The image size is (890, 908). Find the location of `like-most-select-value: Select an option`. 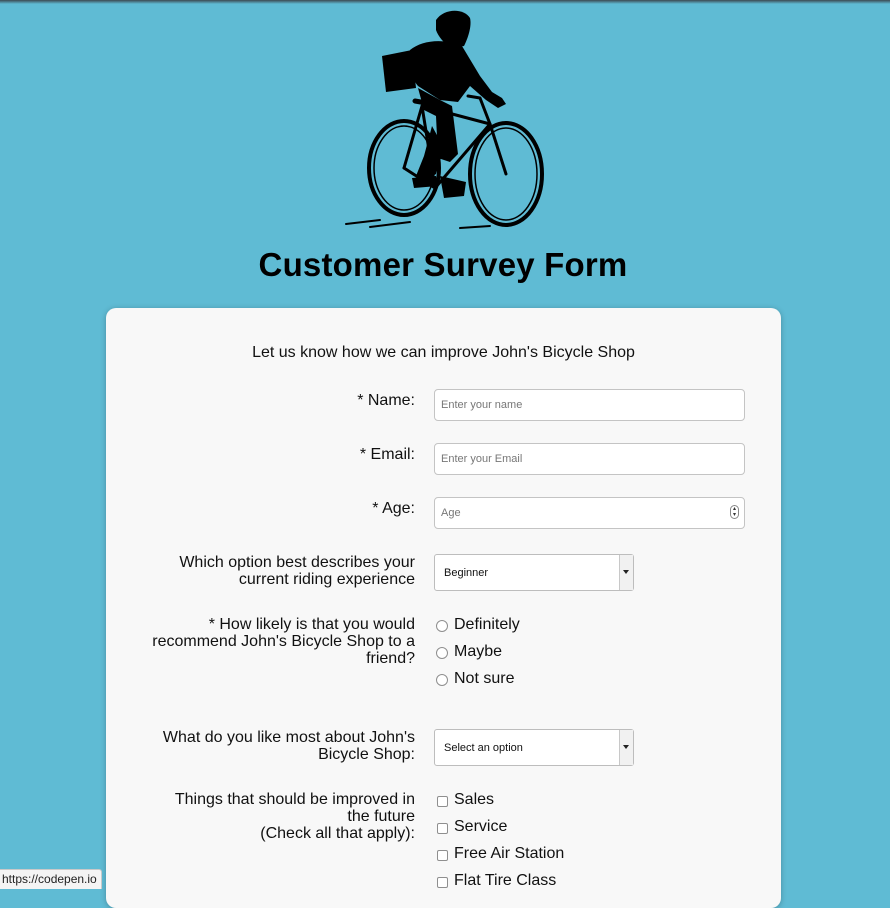

like-most-select-value: Select an option is located at coordinates (483, 748).